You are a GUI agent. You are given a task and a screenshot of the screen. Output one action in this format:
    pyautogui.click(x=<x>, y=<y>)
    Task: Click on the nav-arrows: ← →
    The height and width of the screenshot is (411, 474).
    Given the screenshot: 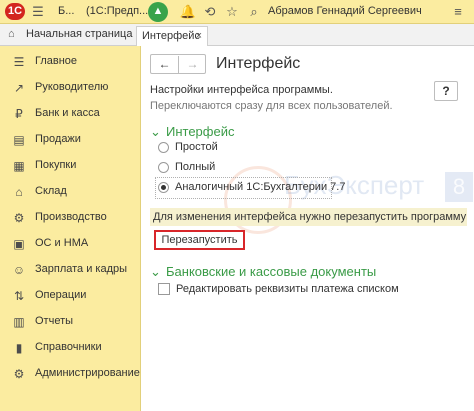 What is the action you would take?
    pyautogui.click(x=178, y=64)
    